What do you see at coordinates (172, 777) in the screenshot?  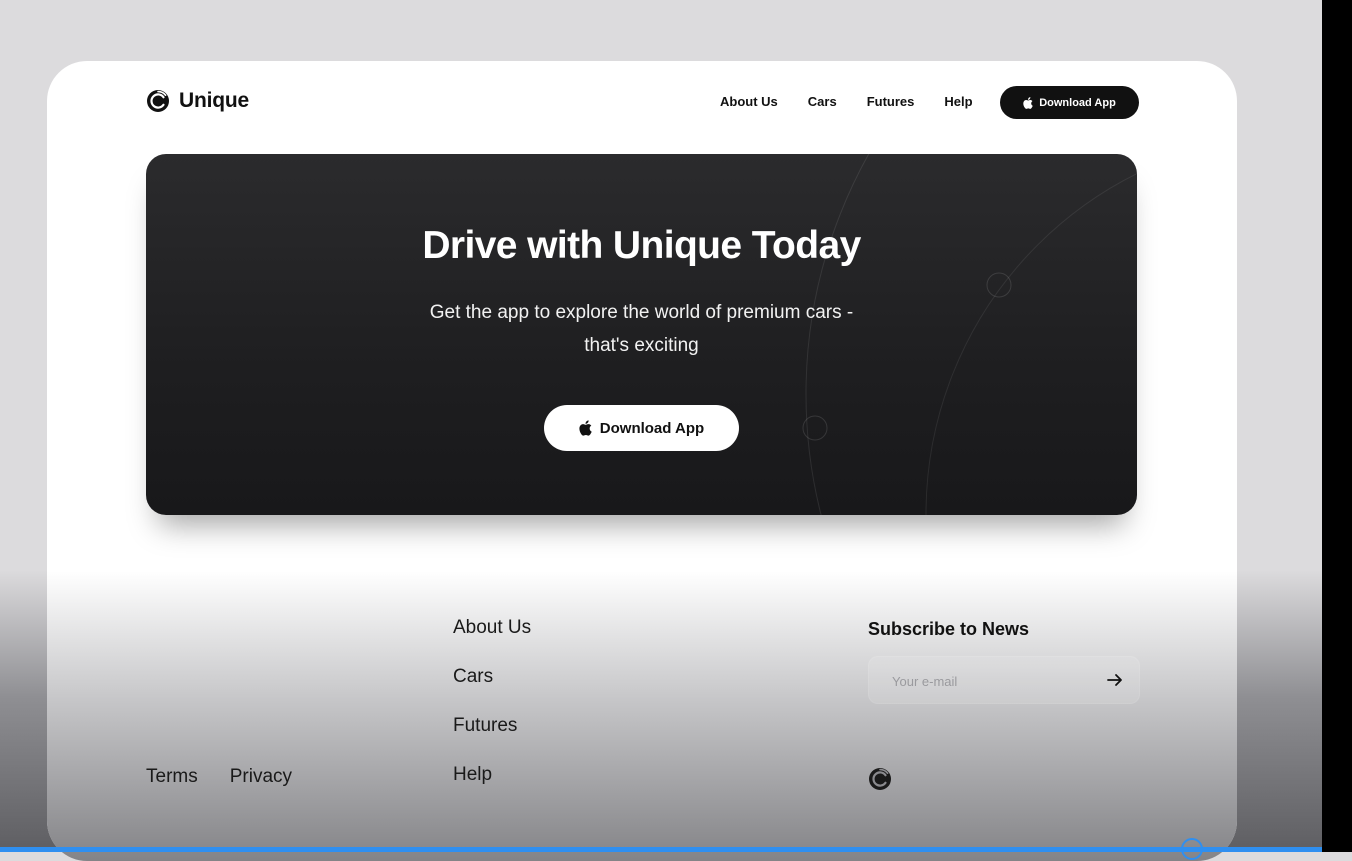 I see `footer-link-terms: Terms` at bounding box center [172, 777].